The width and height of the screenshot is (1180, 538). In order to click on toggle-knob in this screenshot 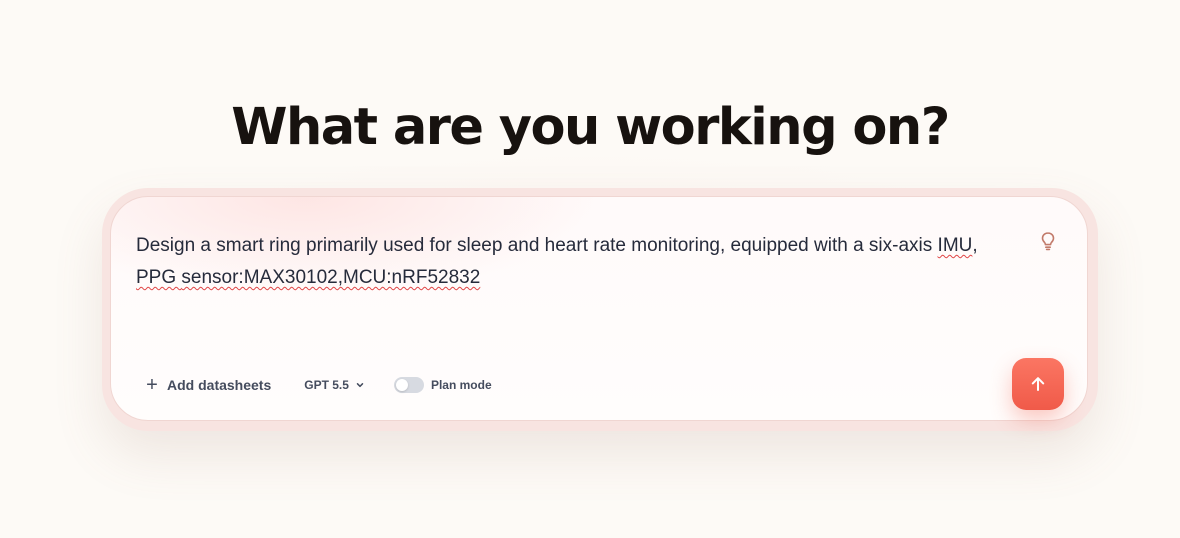, I will do `click(401, 385)`.